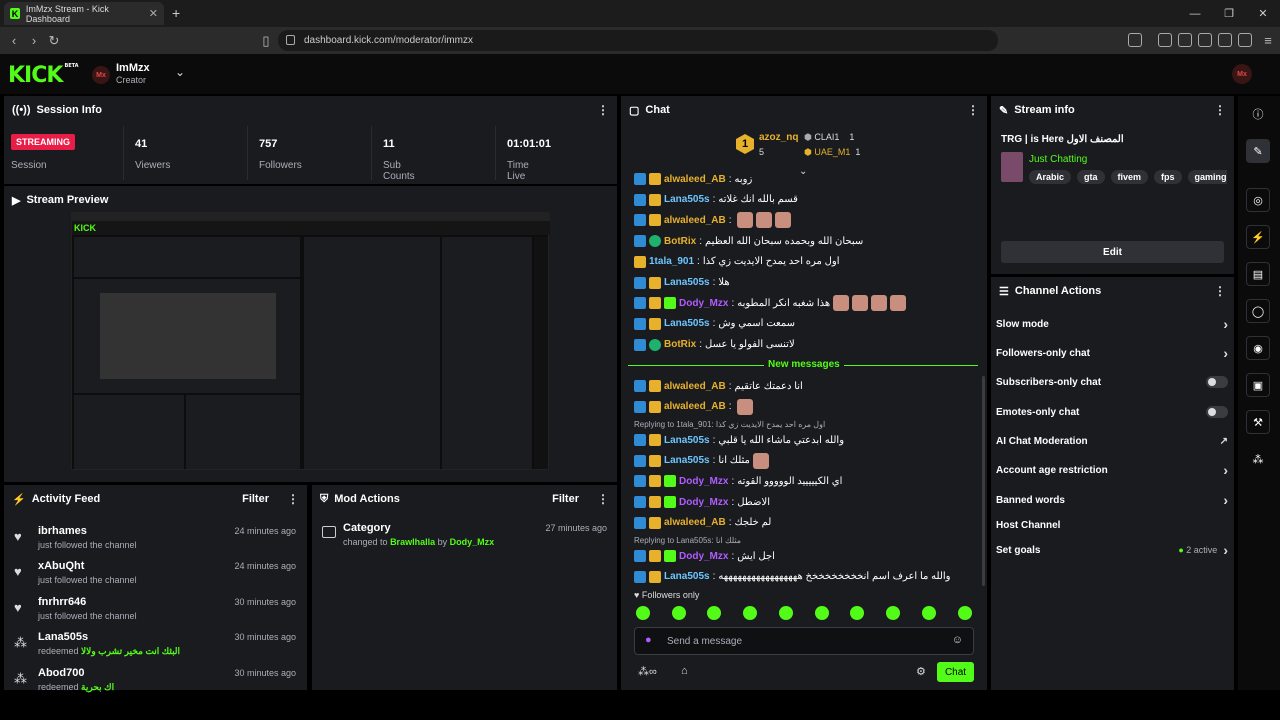 The image size is (1280, 720). What do you see at coordinates (1258, 200) in the screenshot?
I see `camera-icon: ◎` at bounding box center [1258, 200].